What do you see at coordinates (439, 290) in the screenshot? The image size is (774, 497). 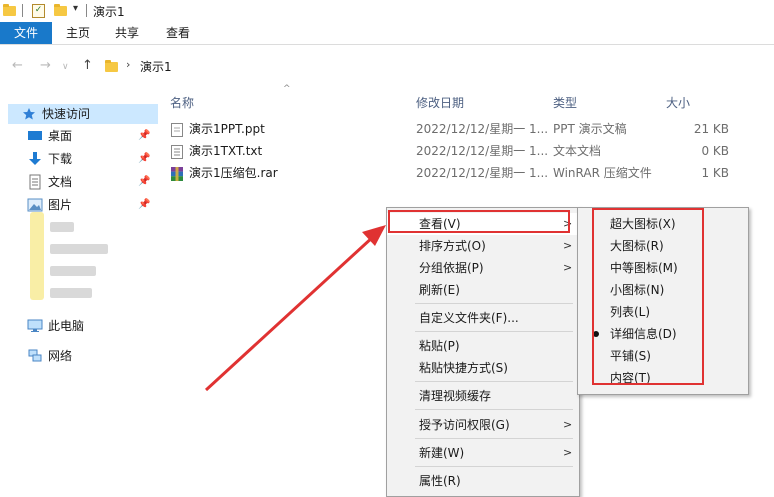 I see `menu-item-label: 刷新(E)` at bounding box center [439, 290].